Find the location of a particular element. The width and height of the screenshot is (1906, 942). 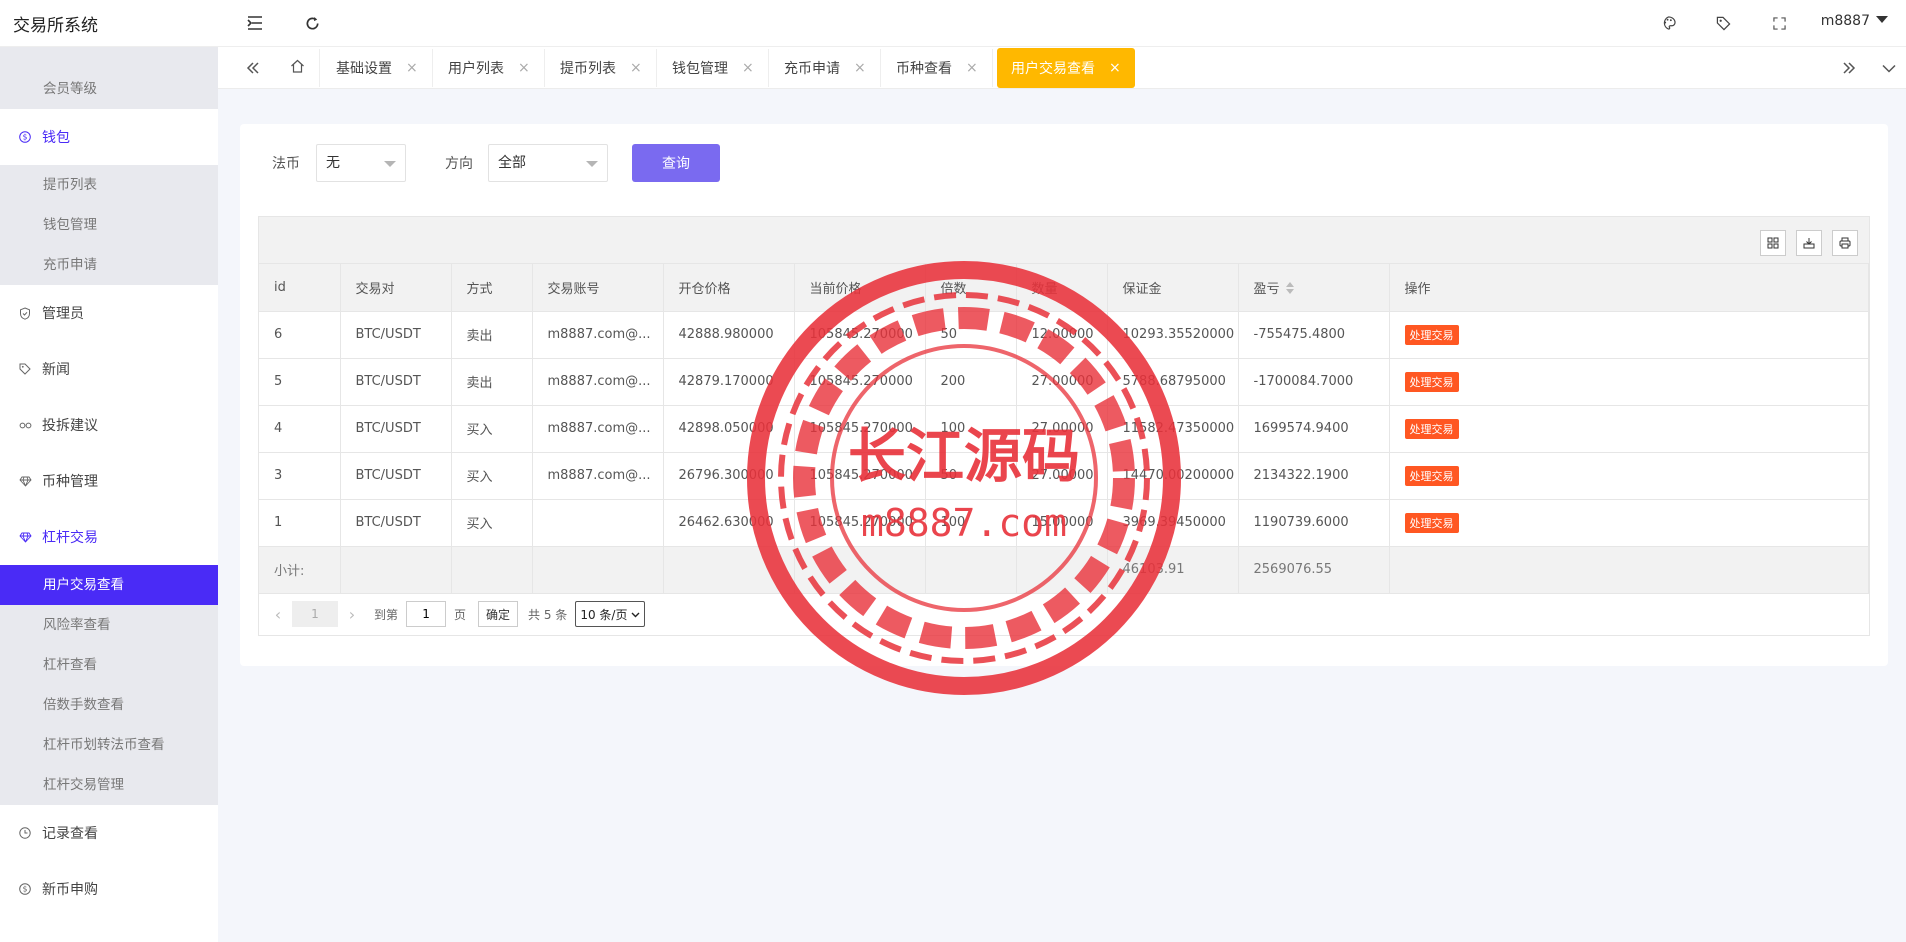

sidebar-item-wallet: $ 钱包 is located at coordinates (109, 137).